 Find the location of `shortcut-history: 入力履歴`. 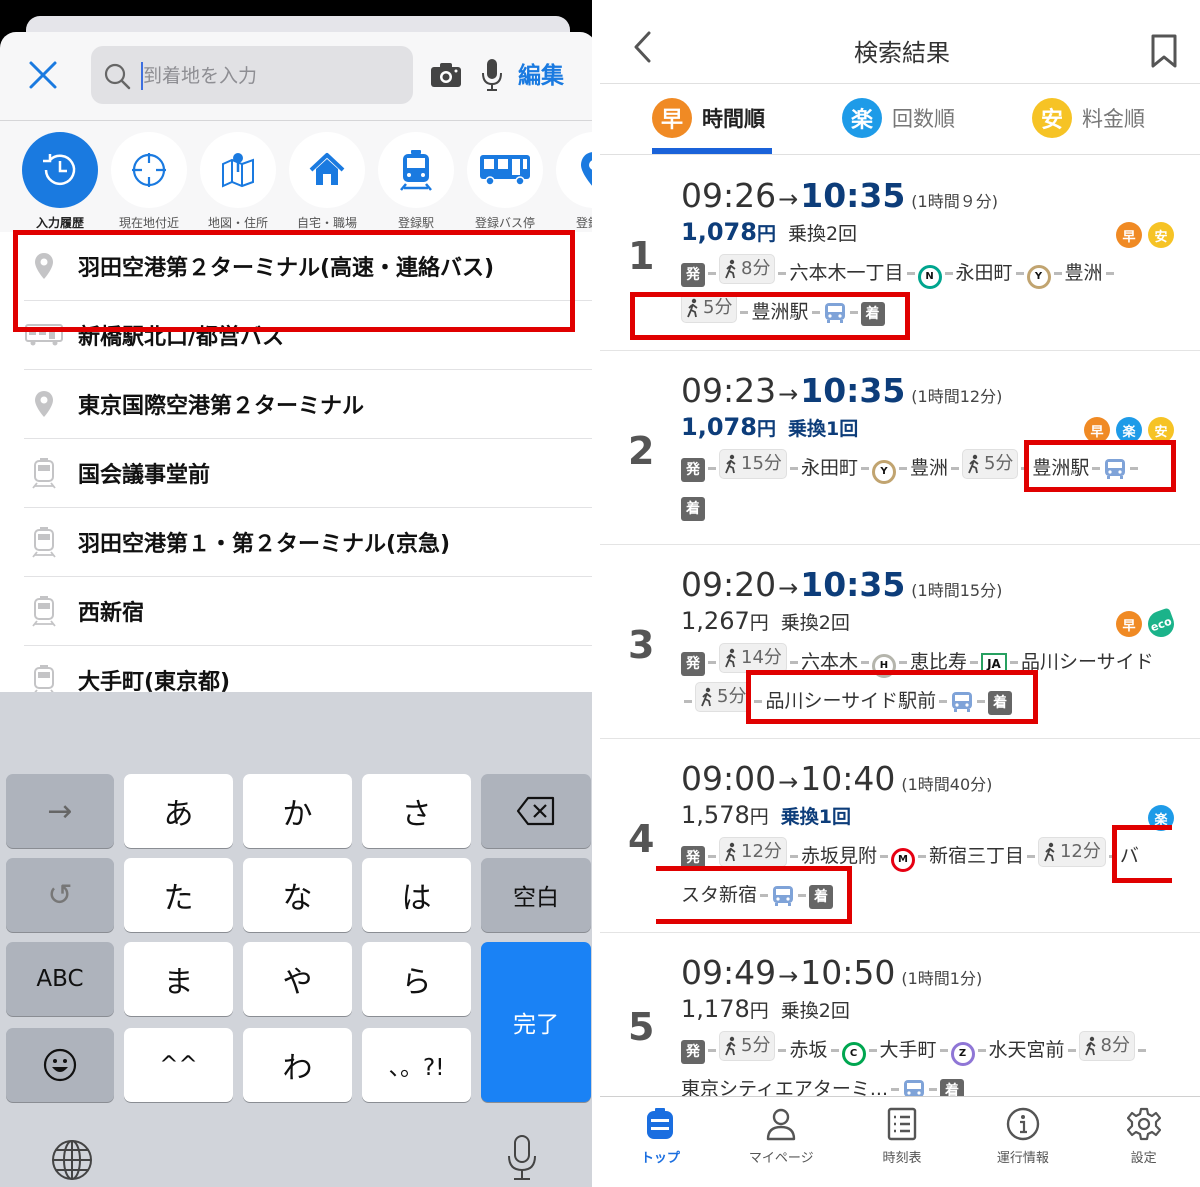

shortcut-history: 入力履歴 is located at coordinates (60, 181).